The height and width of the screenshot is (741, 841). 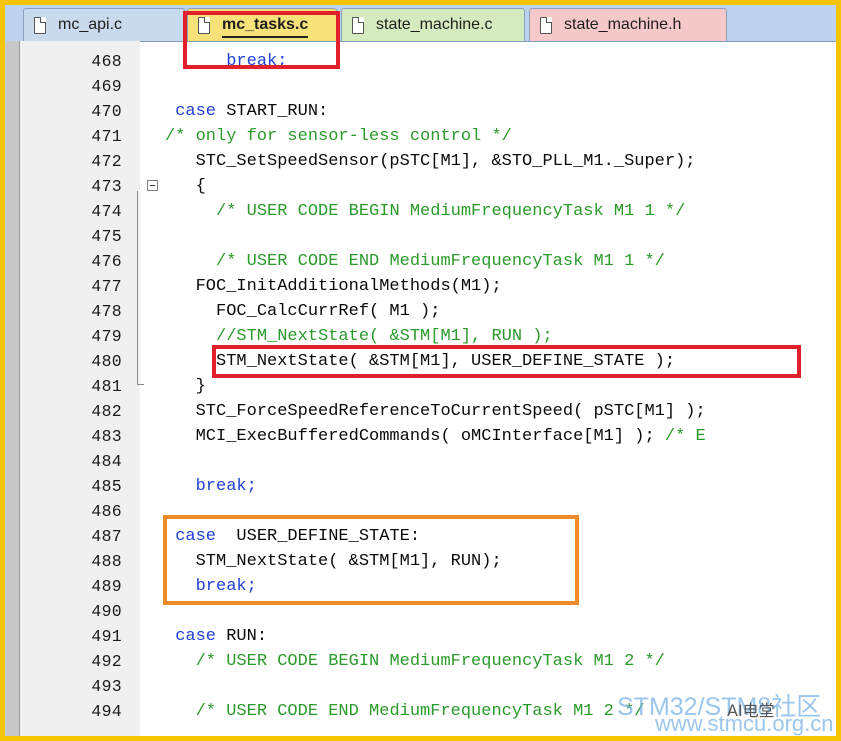 I want to click on code-text: {, so click(x=185, y=186).